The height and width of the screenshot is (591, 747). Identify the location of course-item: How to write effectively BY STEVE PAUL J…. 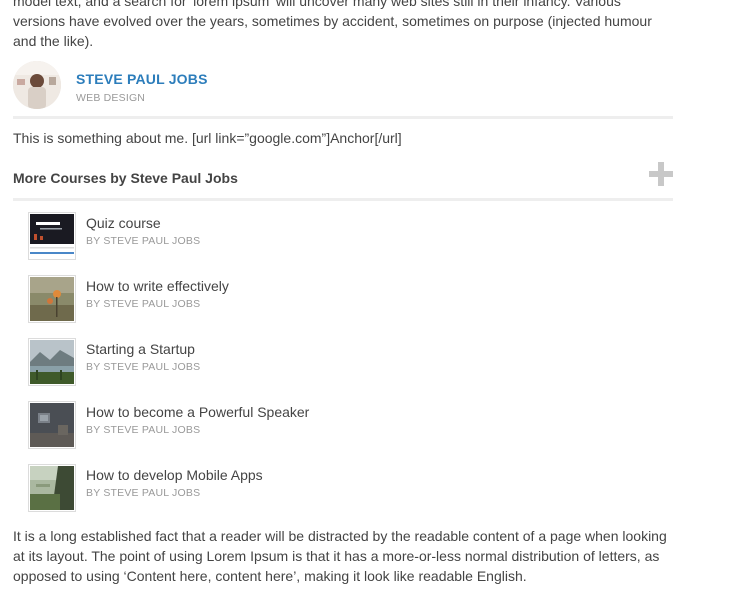
(348, 299).